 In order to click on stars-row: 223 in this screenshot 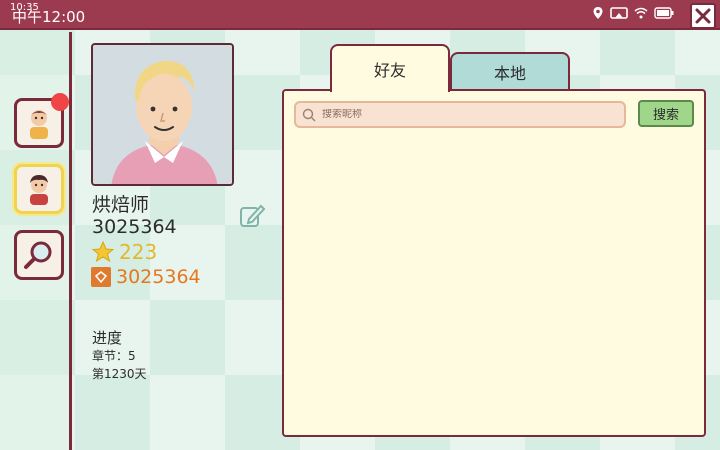, I will do `click(124, 252)`.